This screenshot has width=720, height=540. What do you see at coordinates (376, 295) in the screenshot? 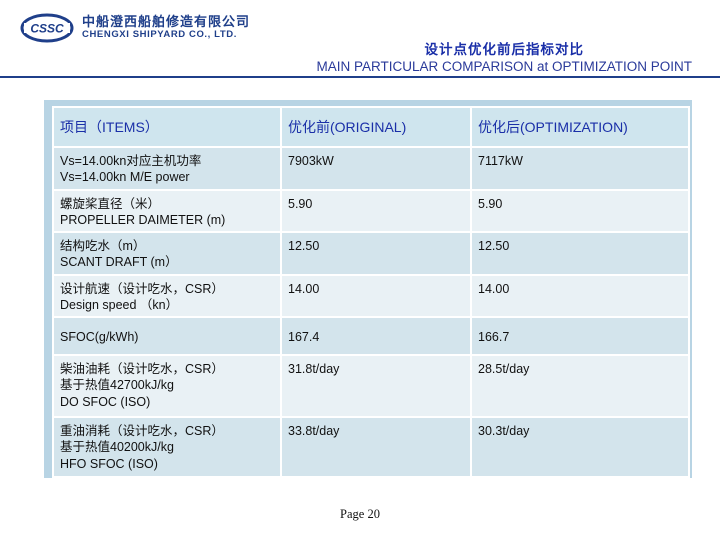
I see `cell-original: 14.00` at bounding box center [376, 295].